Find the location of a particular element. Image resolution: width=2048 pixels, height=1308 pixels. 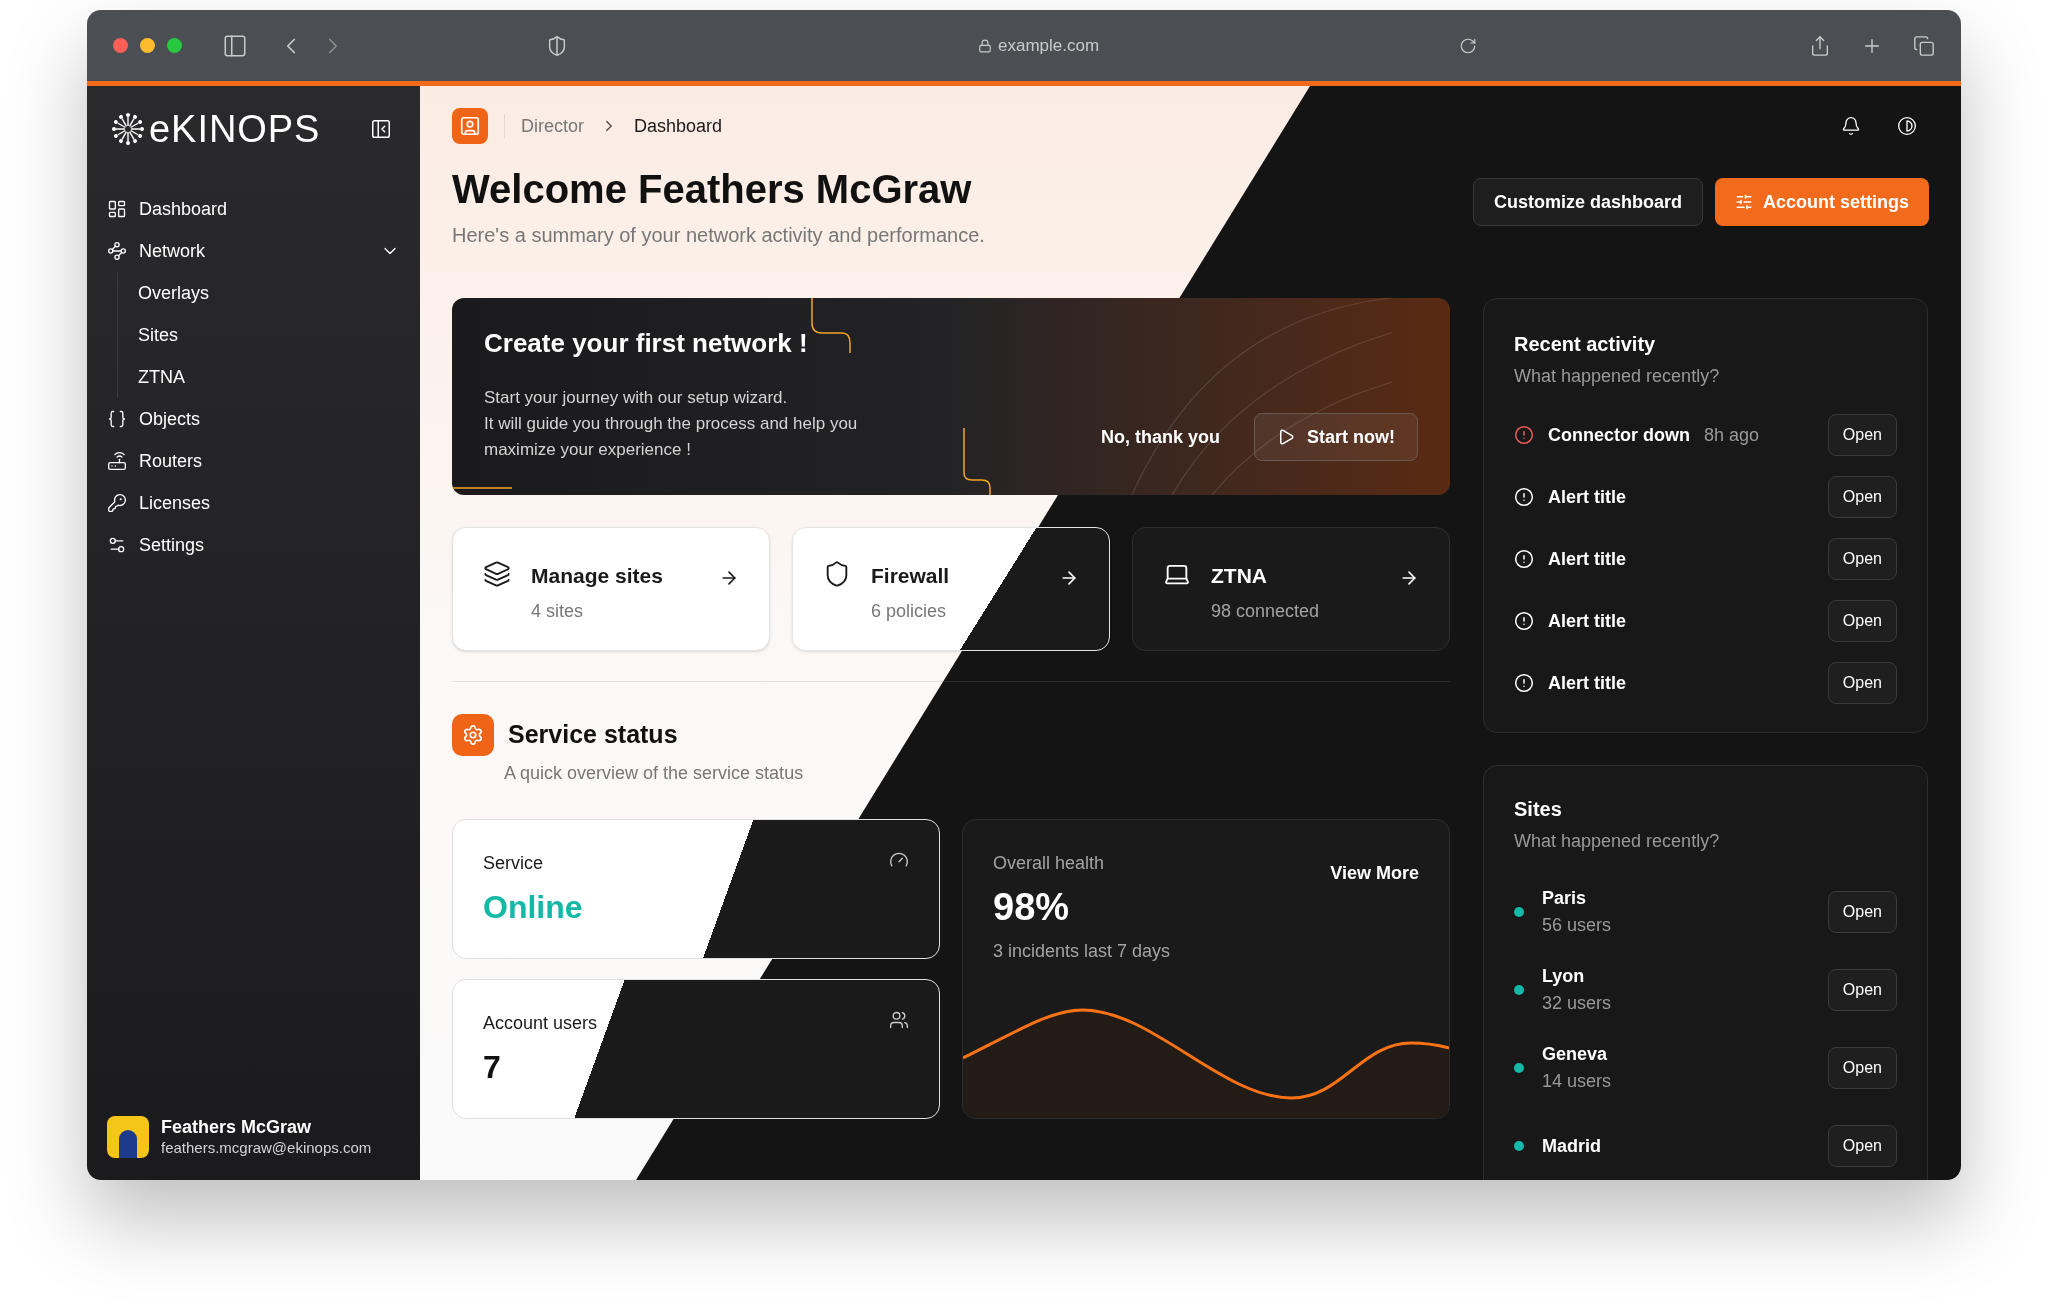

user-square-icon is located at coordinates (470, 126).